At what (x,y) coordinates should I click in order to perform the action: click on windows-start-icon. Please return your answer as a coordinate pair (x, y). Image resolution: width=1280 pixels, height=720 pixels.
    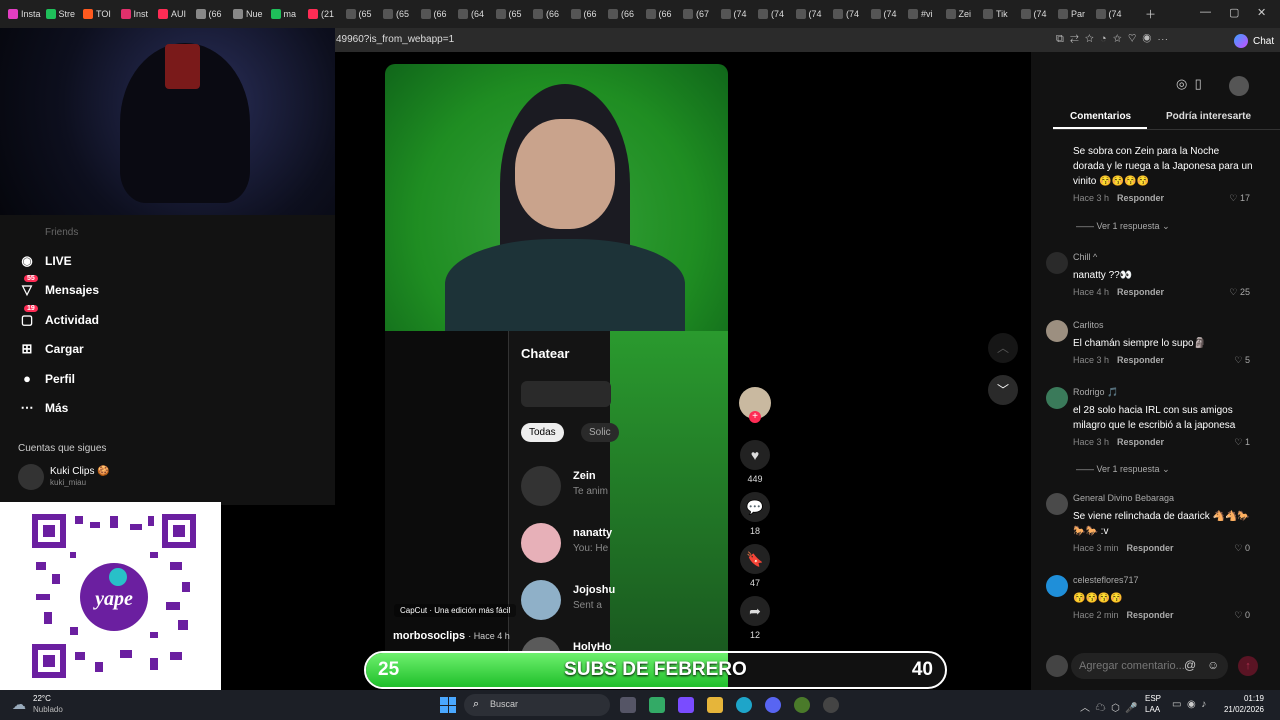
    Looking at the image, I should click on (448, 705).